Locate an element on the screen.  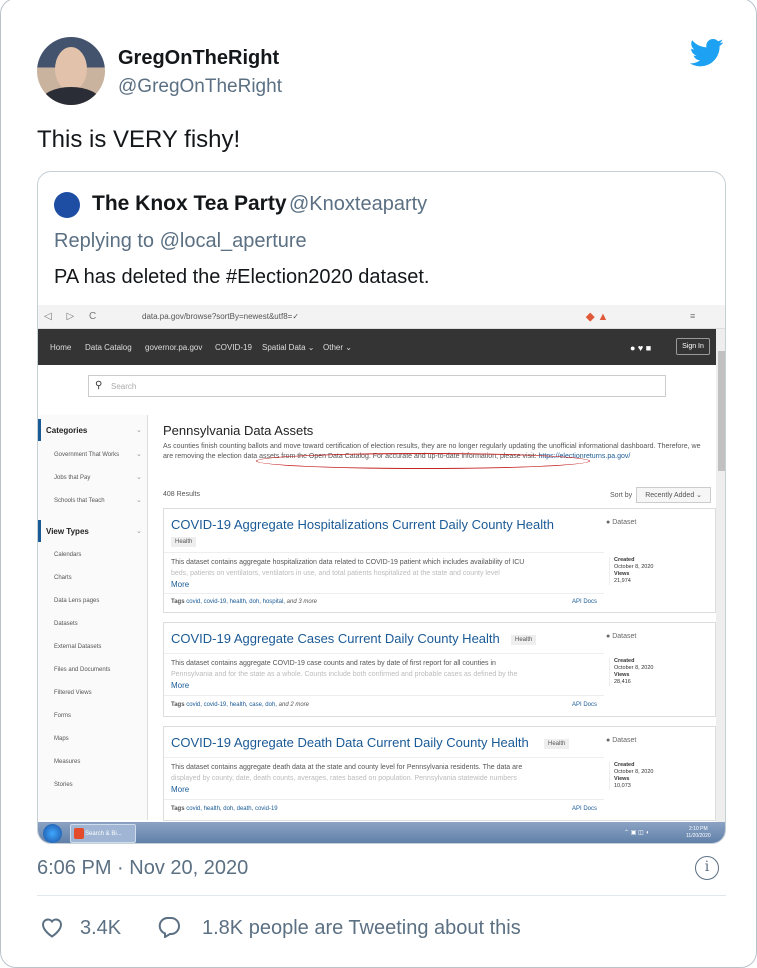
dataset-tags: Tags covid, health, doh, death, covid-19 is located at coordinates (224, 809).